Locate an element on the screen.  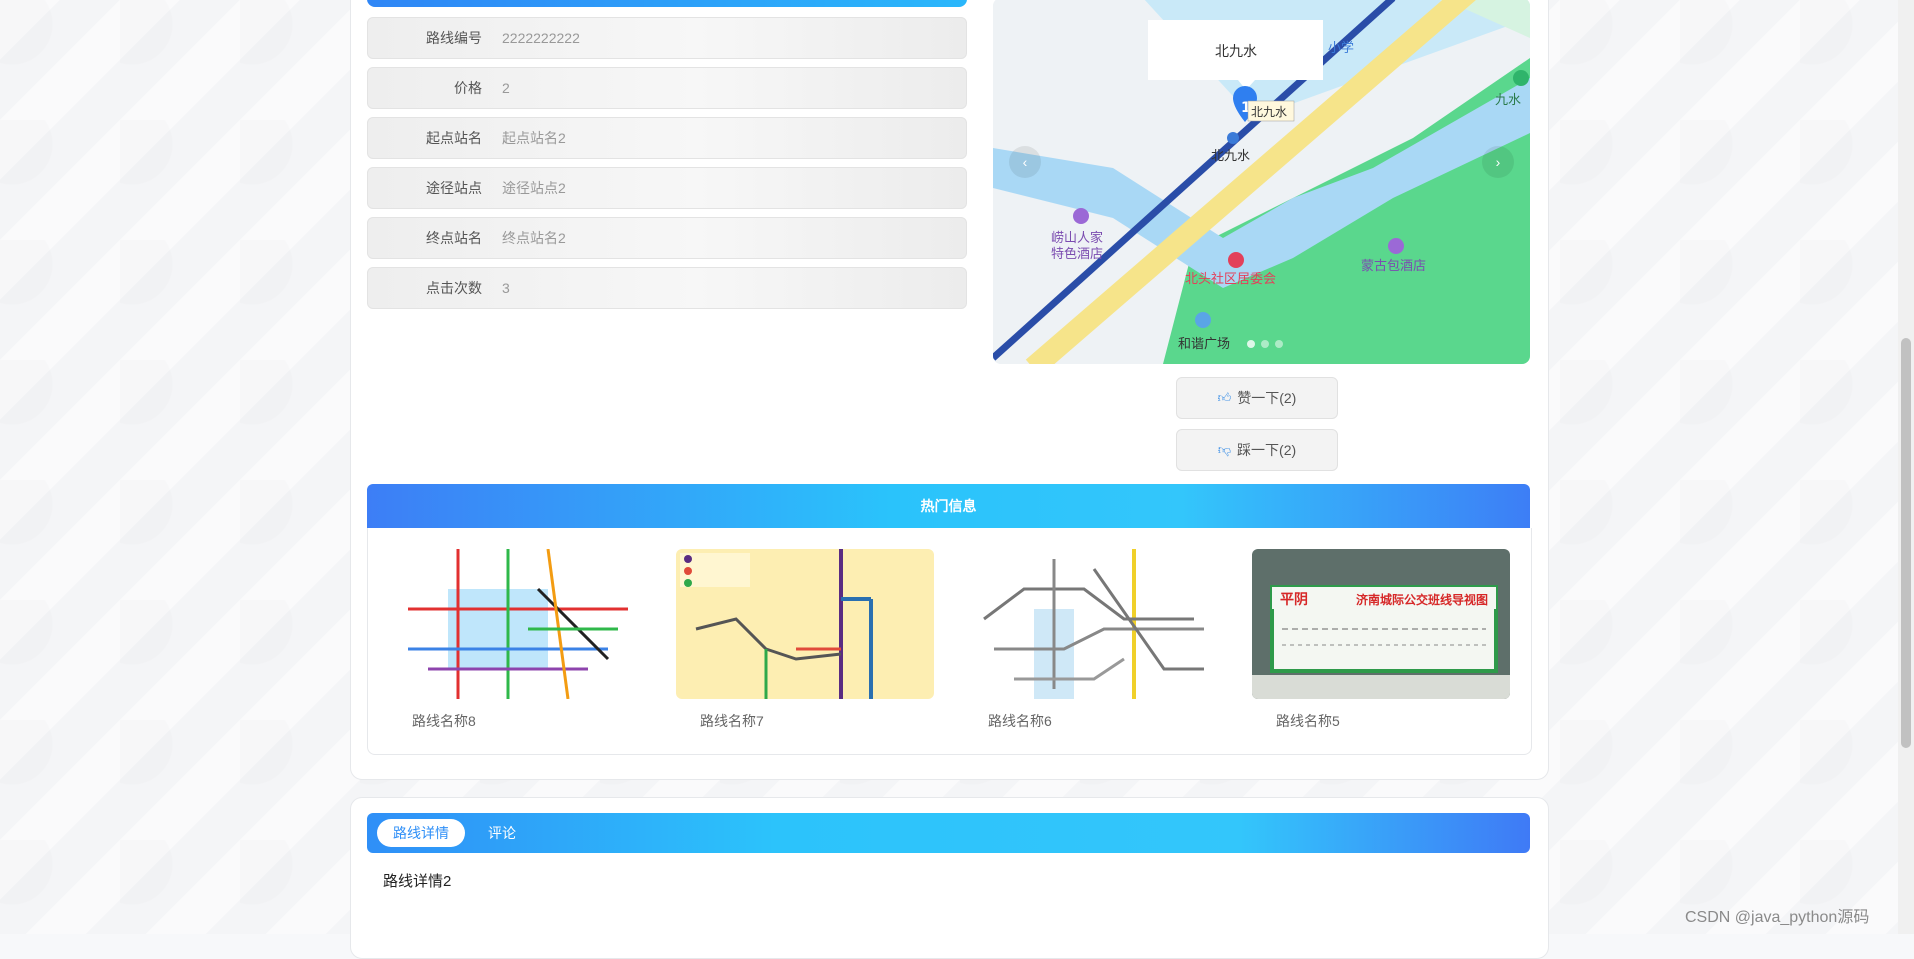
like-button: 👍︎ 赞一下(2) is located at coordinates (1257, 398).